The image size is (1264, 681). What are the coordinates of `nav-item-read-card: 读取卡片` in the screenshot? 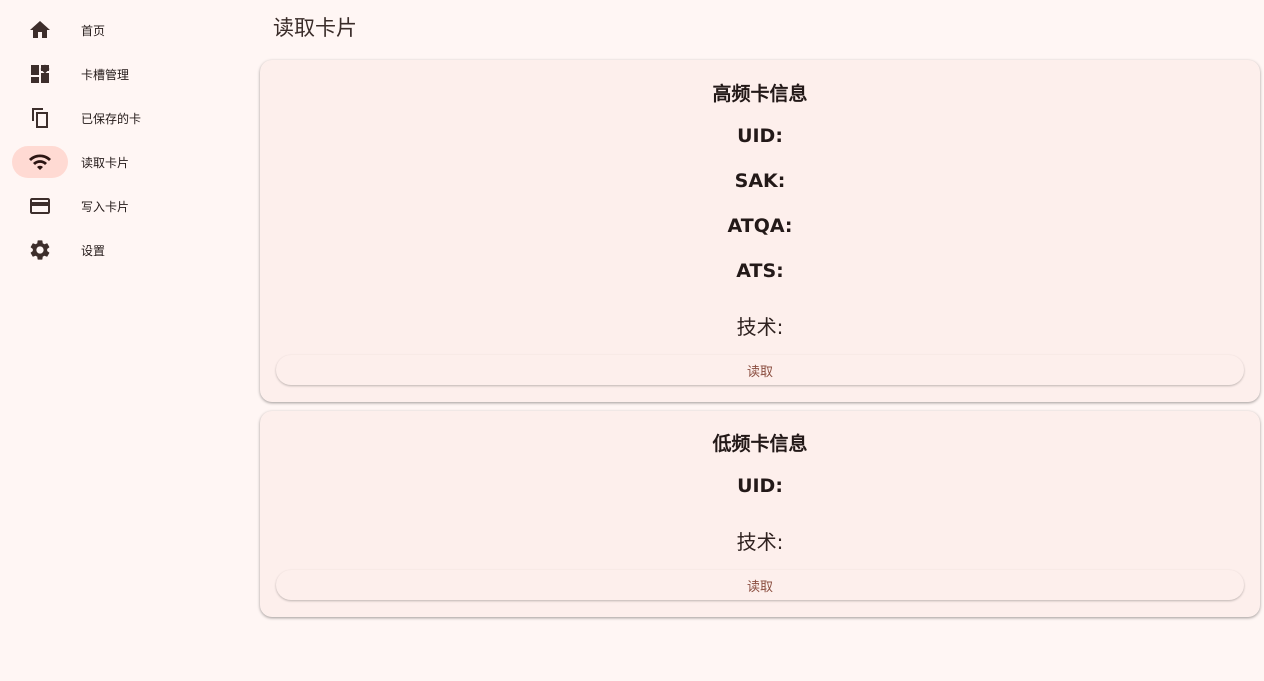 It's located at (127, 162).